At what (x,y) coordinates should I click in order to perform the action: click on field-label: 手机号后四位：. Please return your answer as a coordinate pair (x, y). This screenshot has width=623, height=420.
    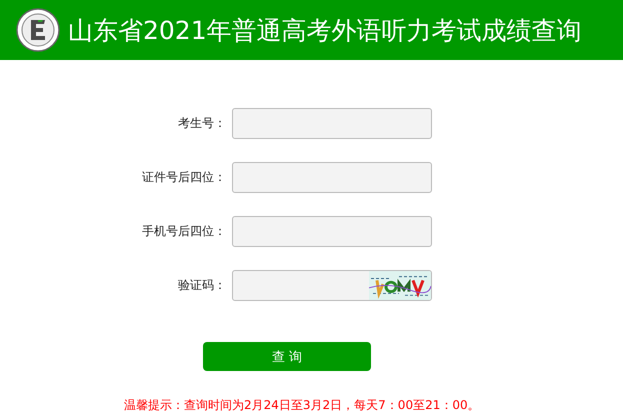
    Looking at the image, I should click on (184, 231).